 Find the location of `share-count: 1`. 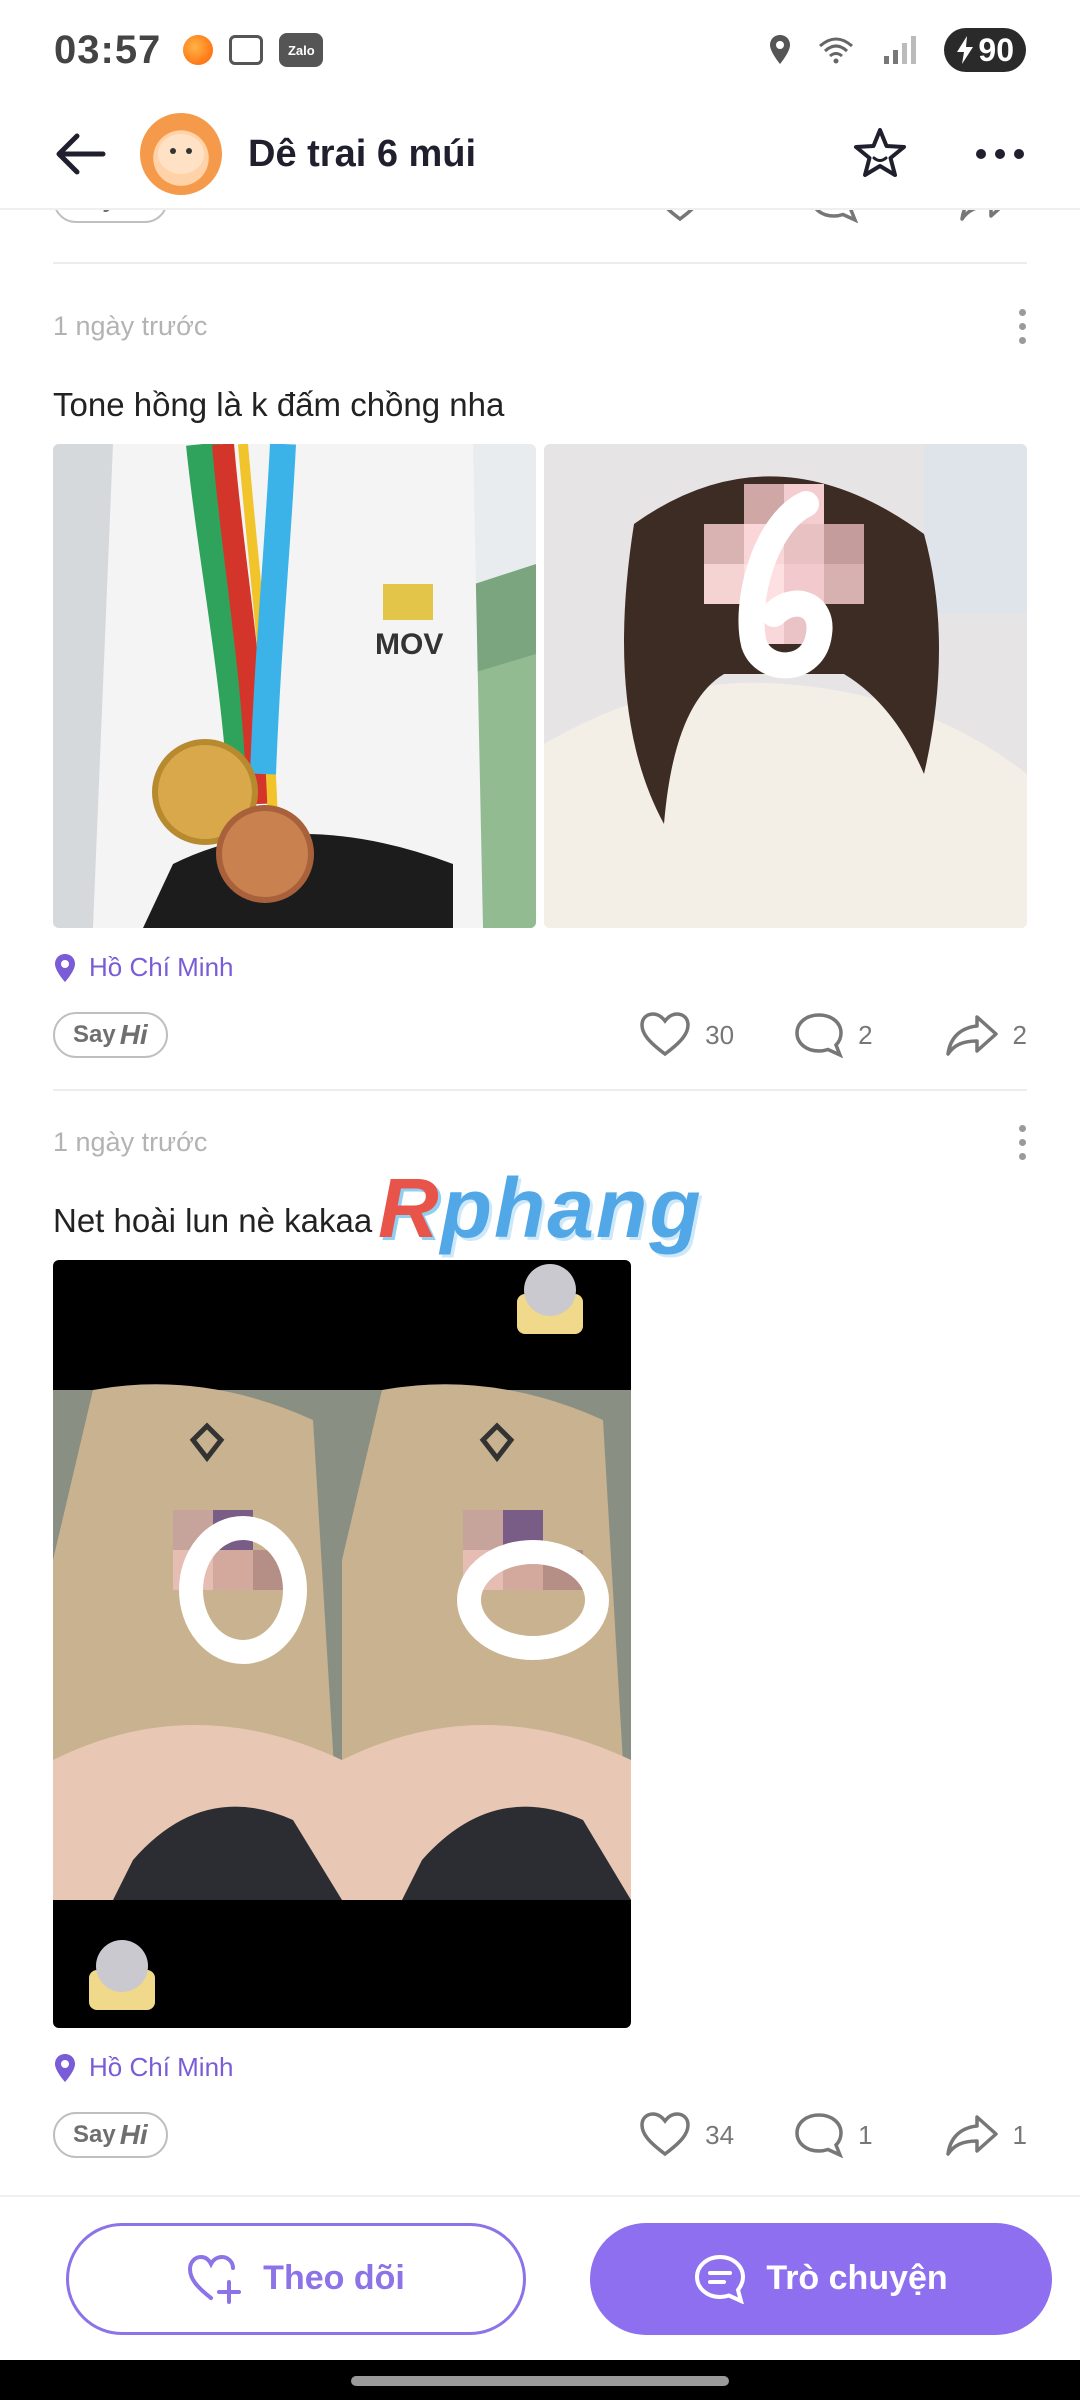

share-count: 1 is located at coordinates (1019, 2134).